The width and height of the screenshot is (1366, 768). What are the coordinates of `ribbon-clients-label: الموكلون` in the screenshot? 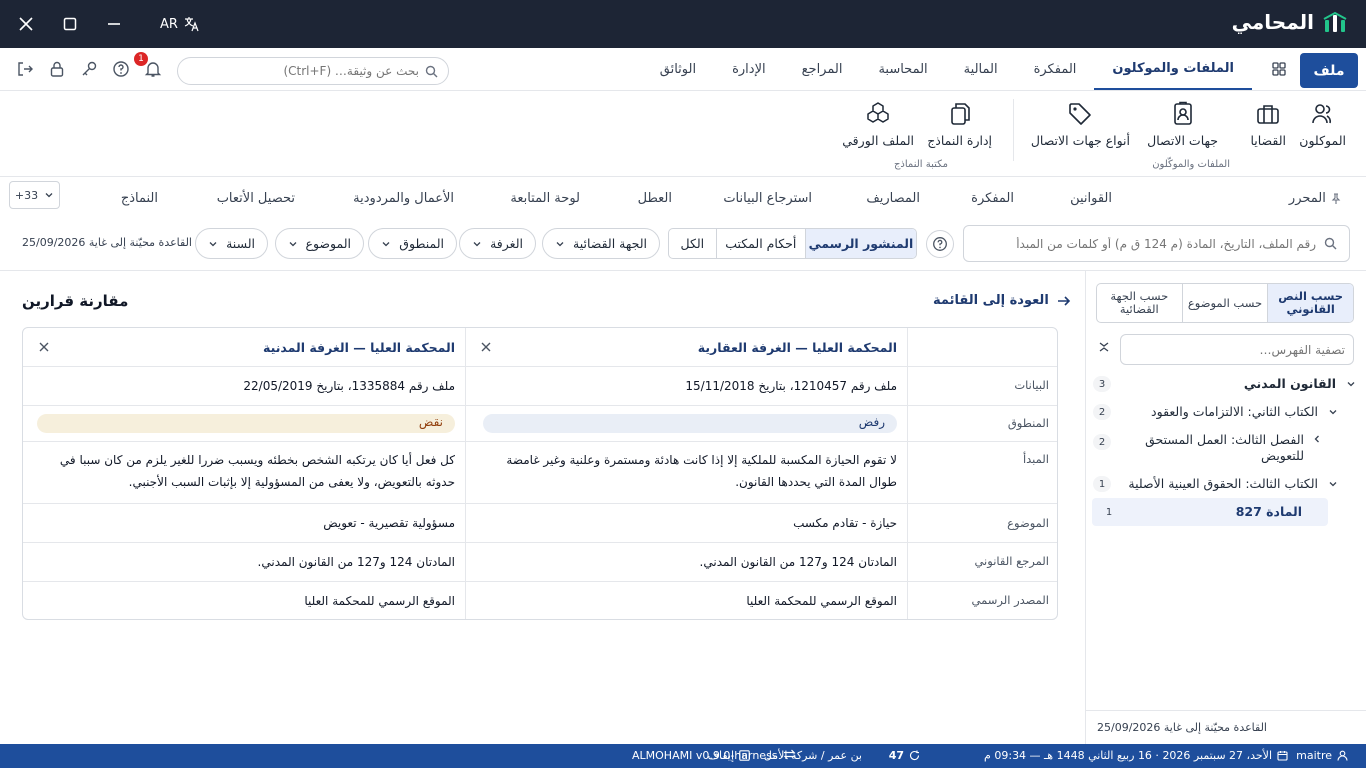 It's located at (1322, 140).